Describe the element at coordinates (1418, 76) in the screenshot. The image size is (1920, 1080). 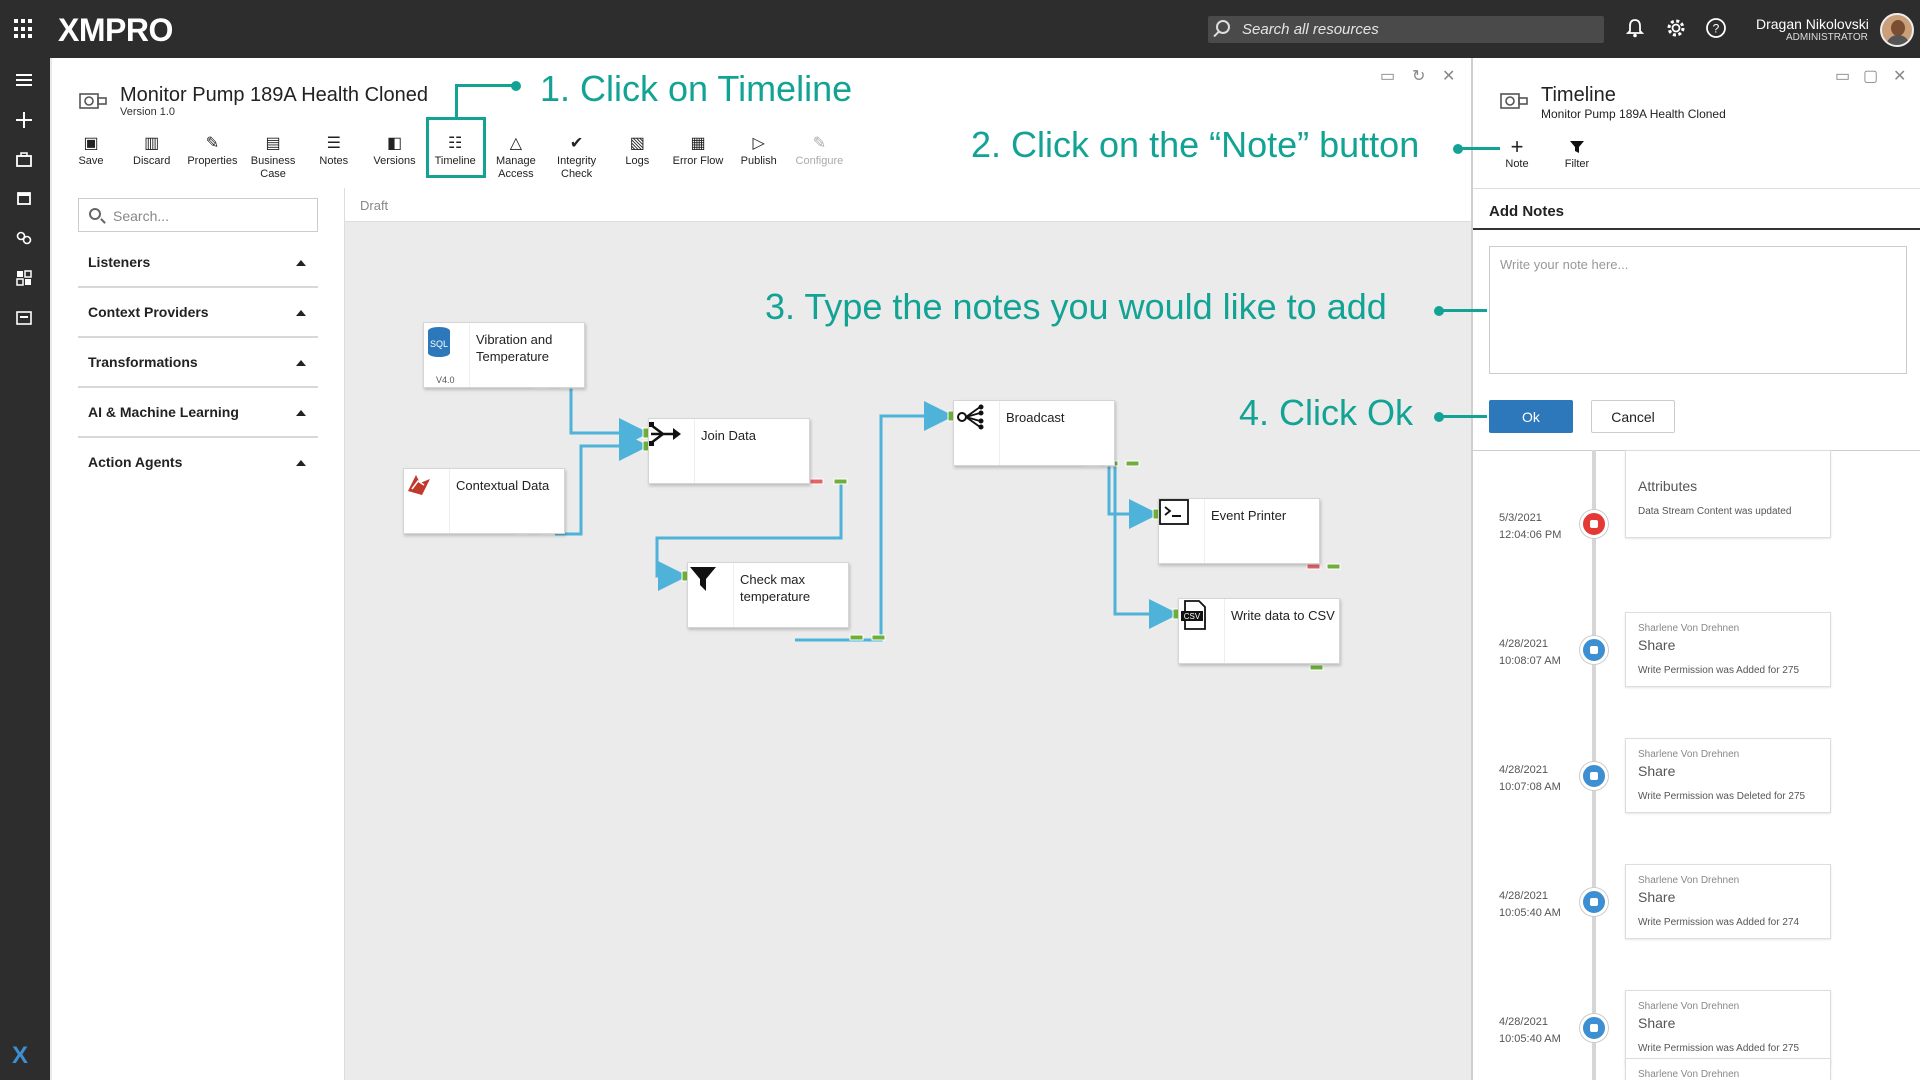
I see `refresh-icon: ↻` at that location.